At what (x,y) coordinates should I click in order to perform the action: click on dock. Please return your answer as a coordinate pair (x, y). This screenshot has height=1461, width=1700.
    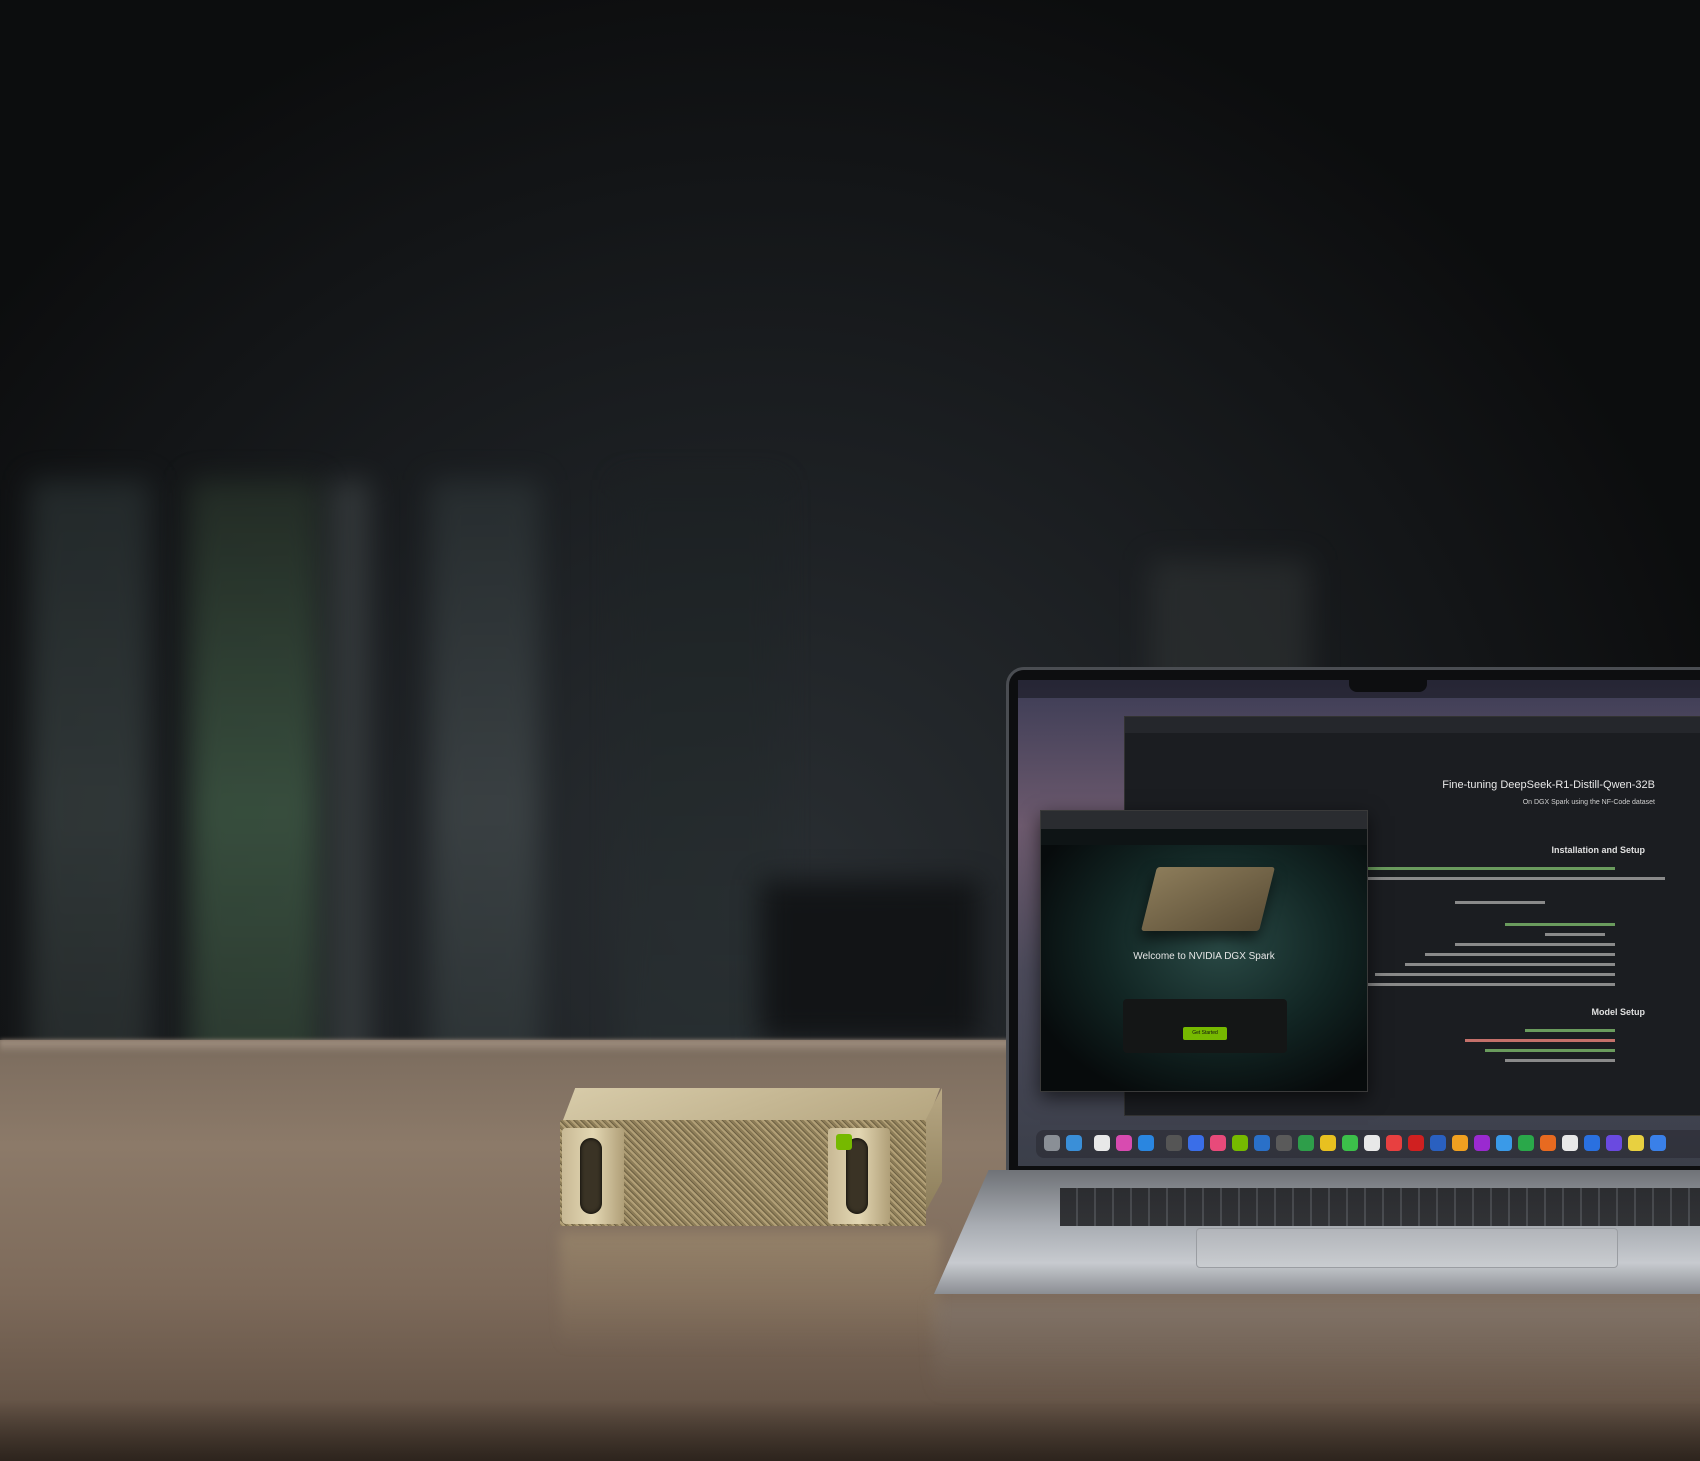
    Looking at the image, I should click on (1368, 1144).